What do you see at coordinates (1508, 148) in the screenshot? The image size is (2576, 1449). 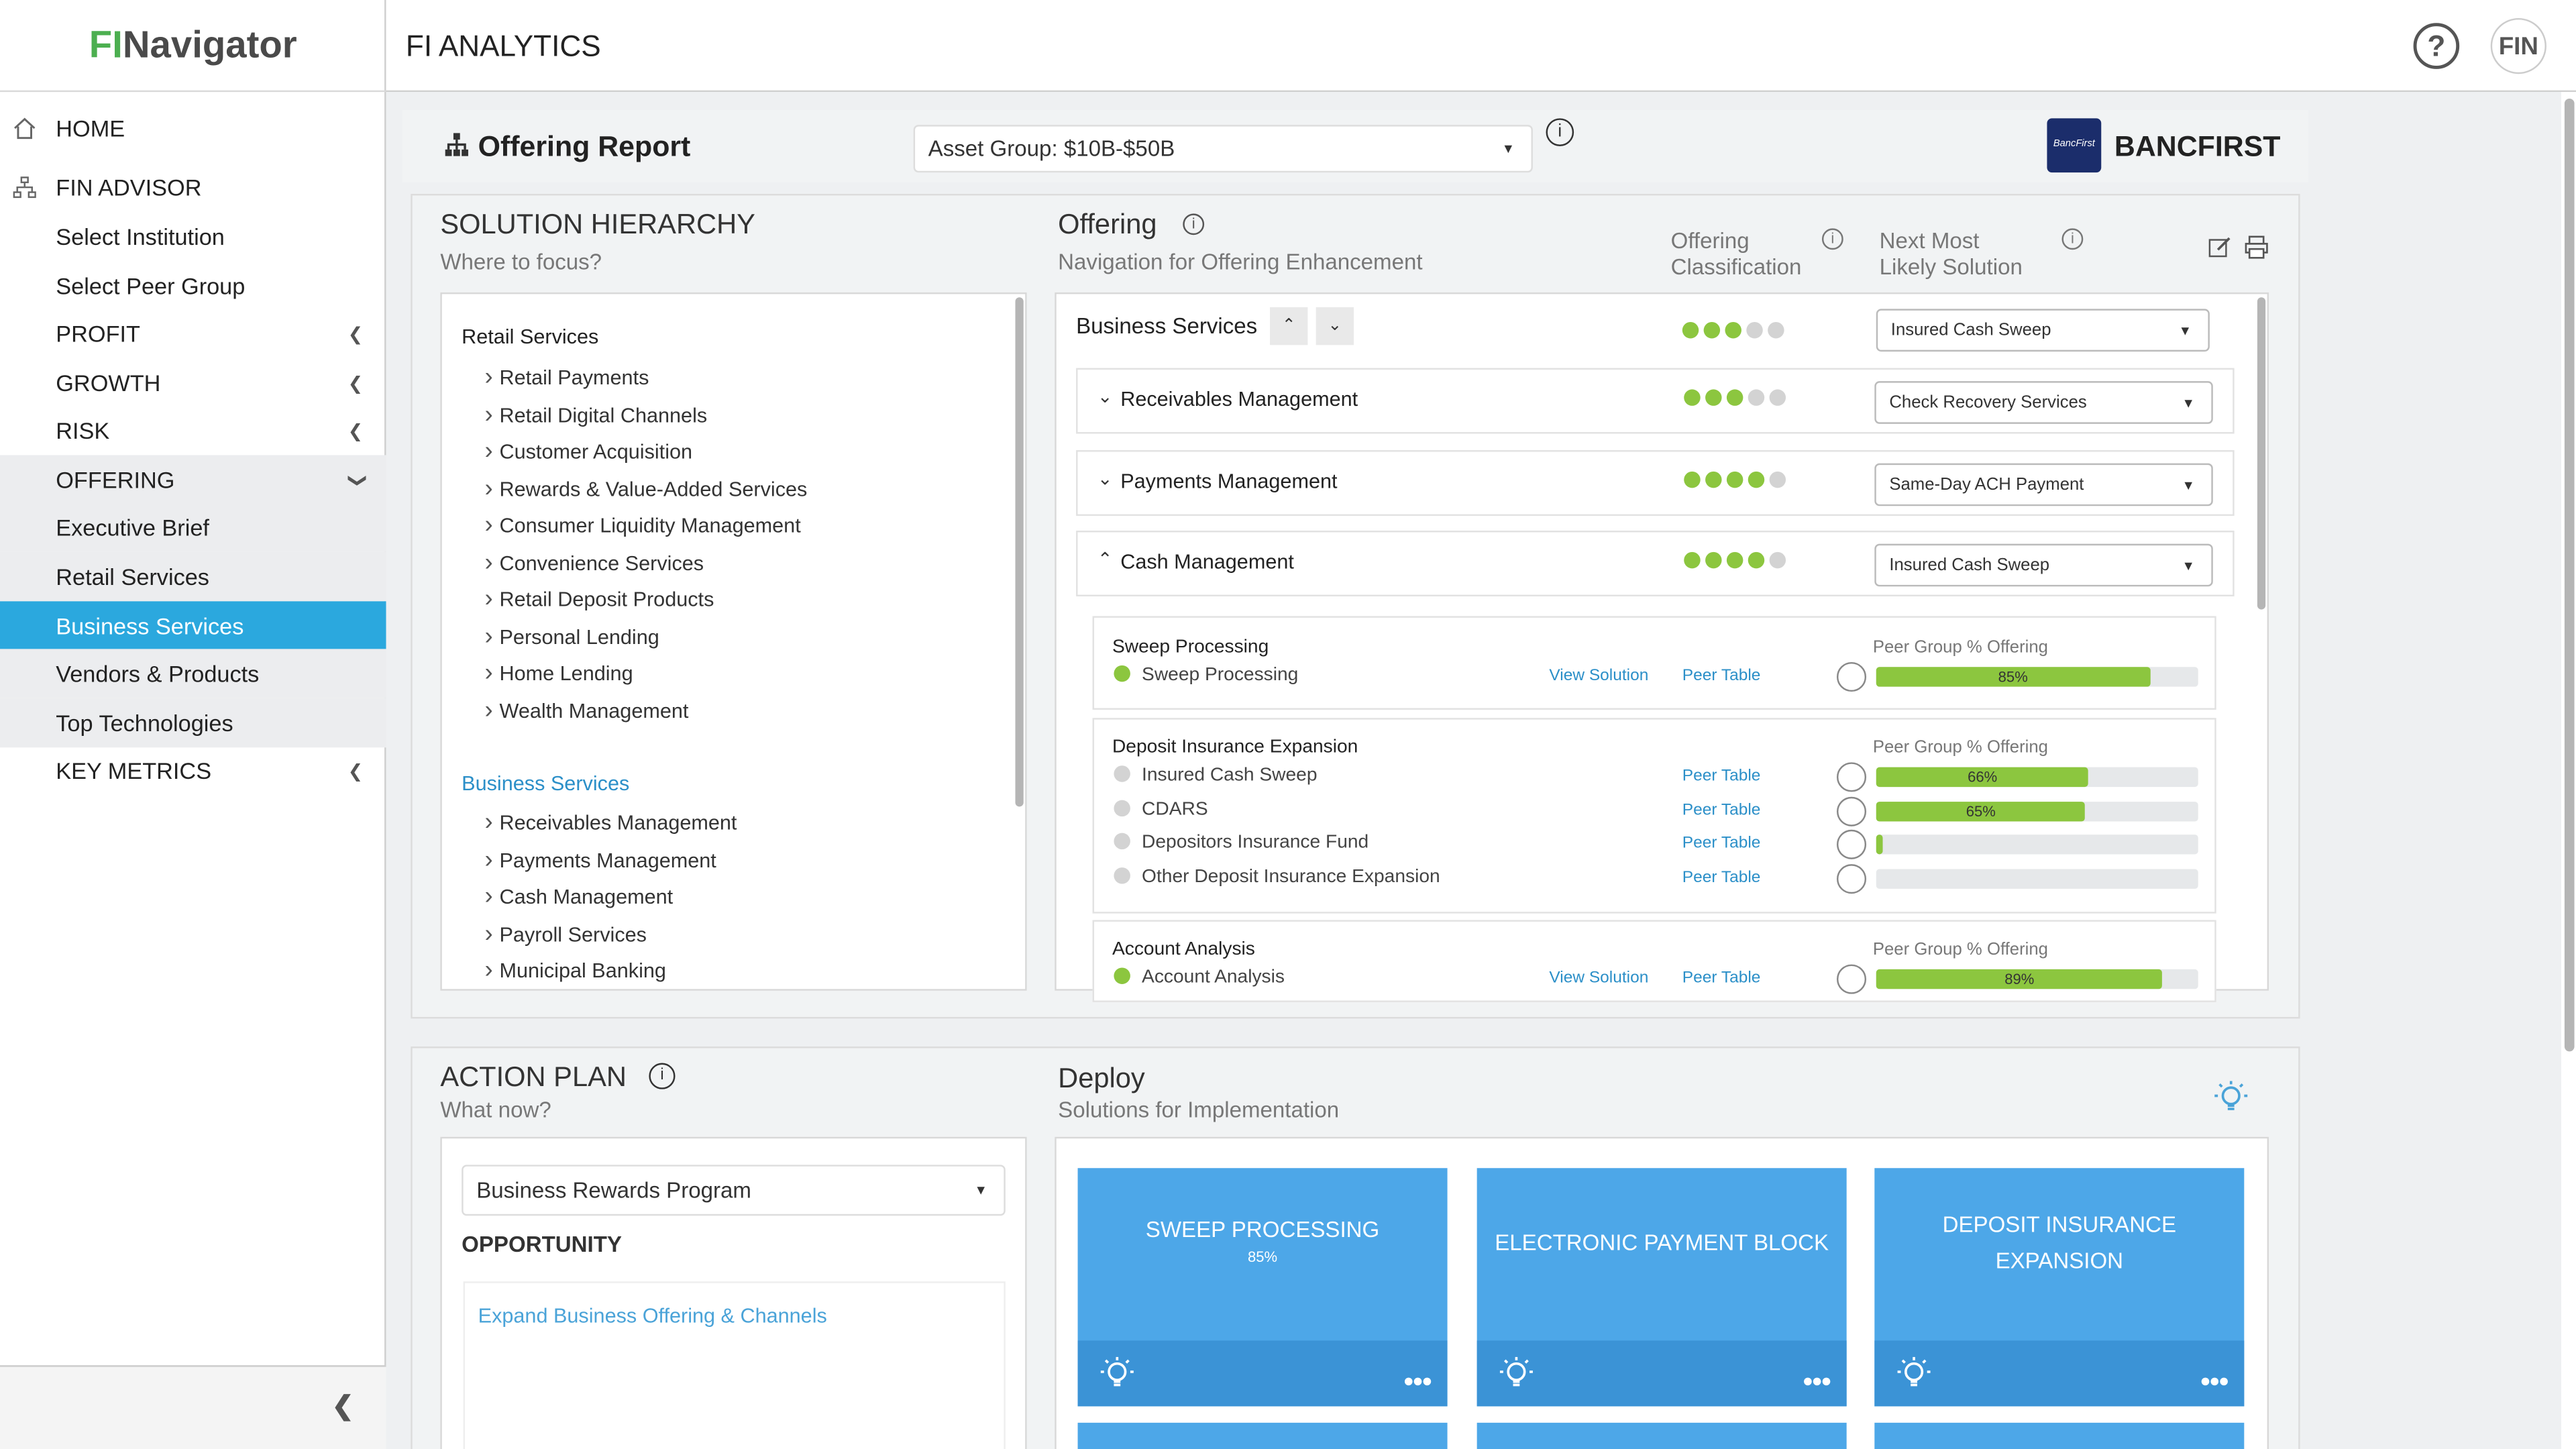 I see `caret-down-icon: ▼` at bounding box center [1508, 148].